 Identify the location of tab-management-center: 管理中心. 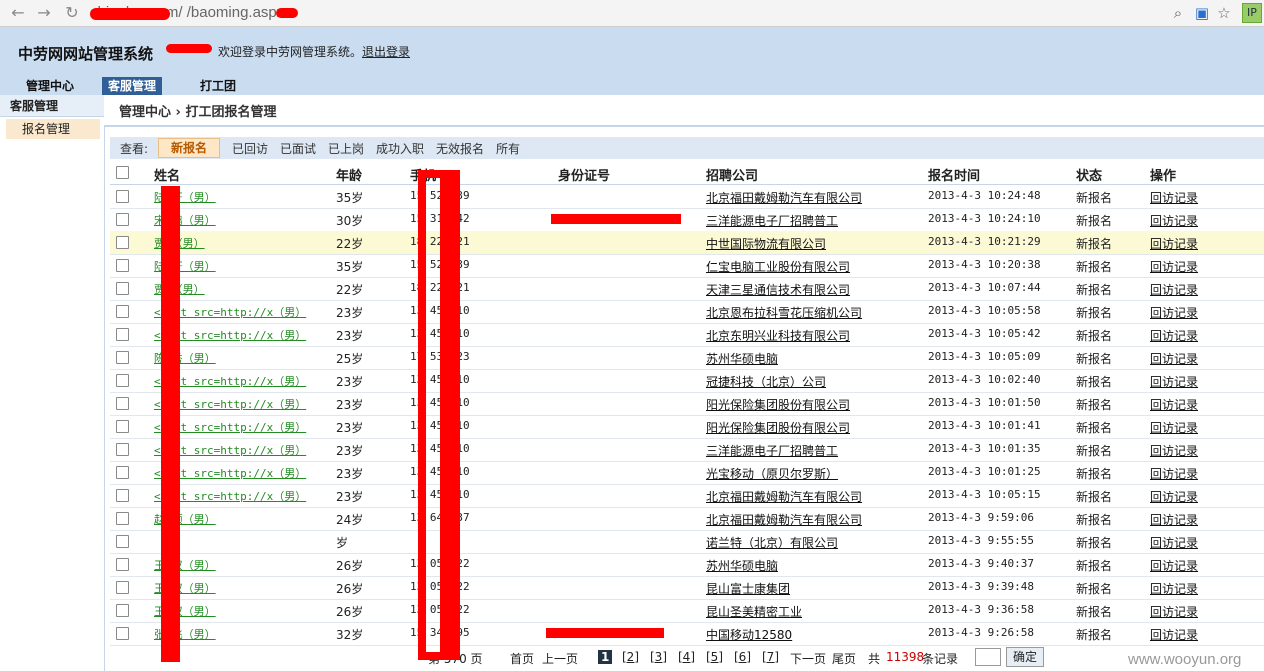
(50, 86).